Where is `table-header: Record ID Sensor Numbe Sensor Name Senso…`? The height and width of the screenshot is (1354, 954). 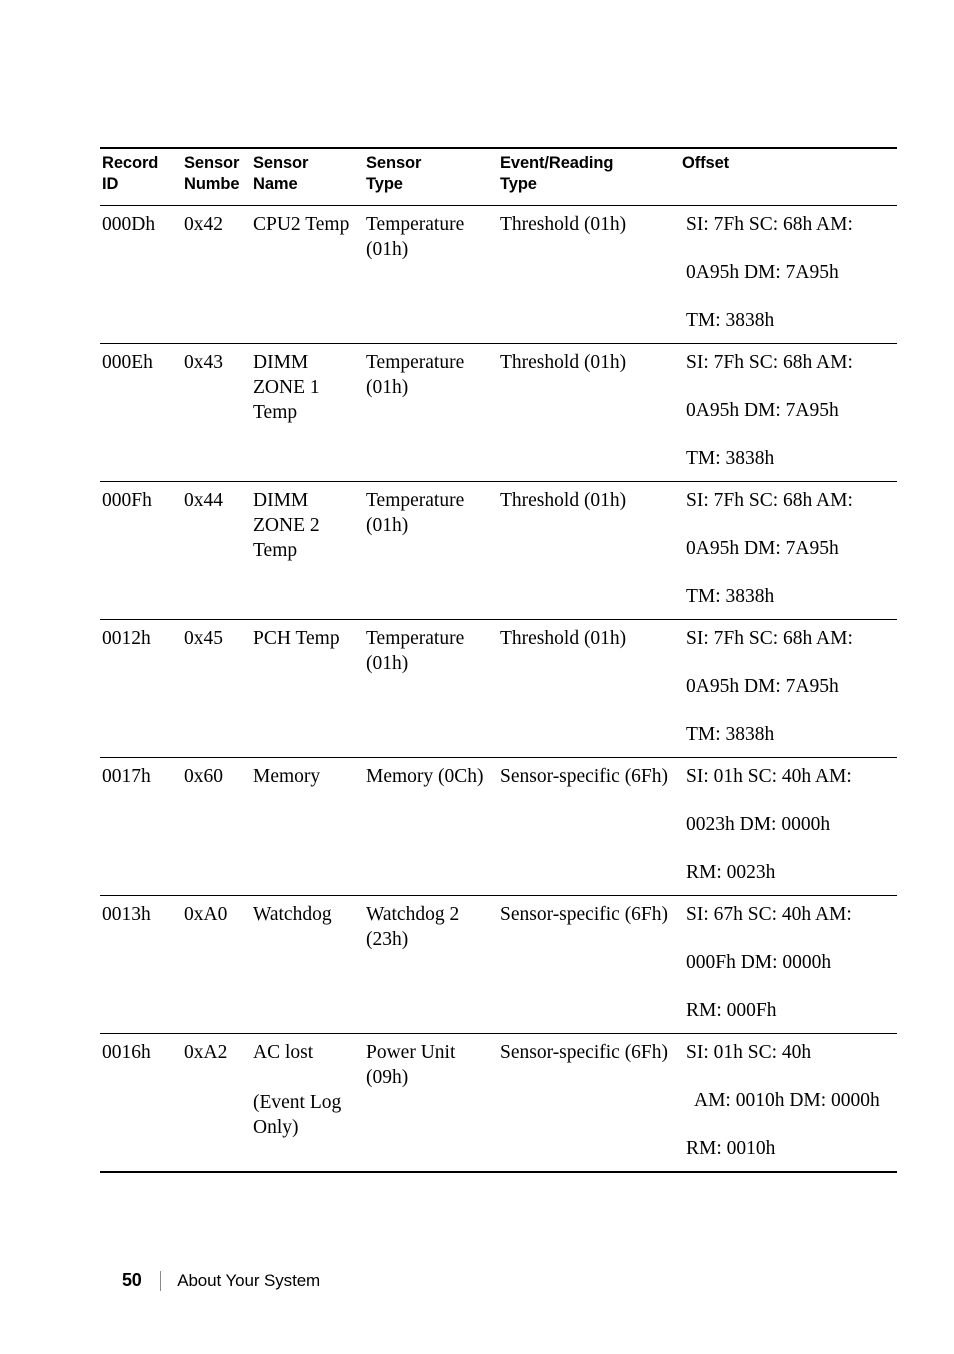 table-header: Record ID Sensor Numbe Sensor Name Senso… is located at coordinates (498, 176).